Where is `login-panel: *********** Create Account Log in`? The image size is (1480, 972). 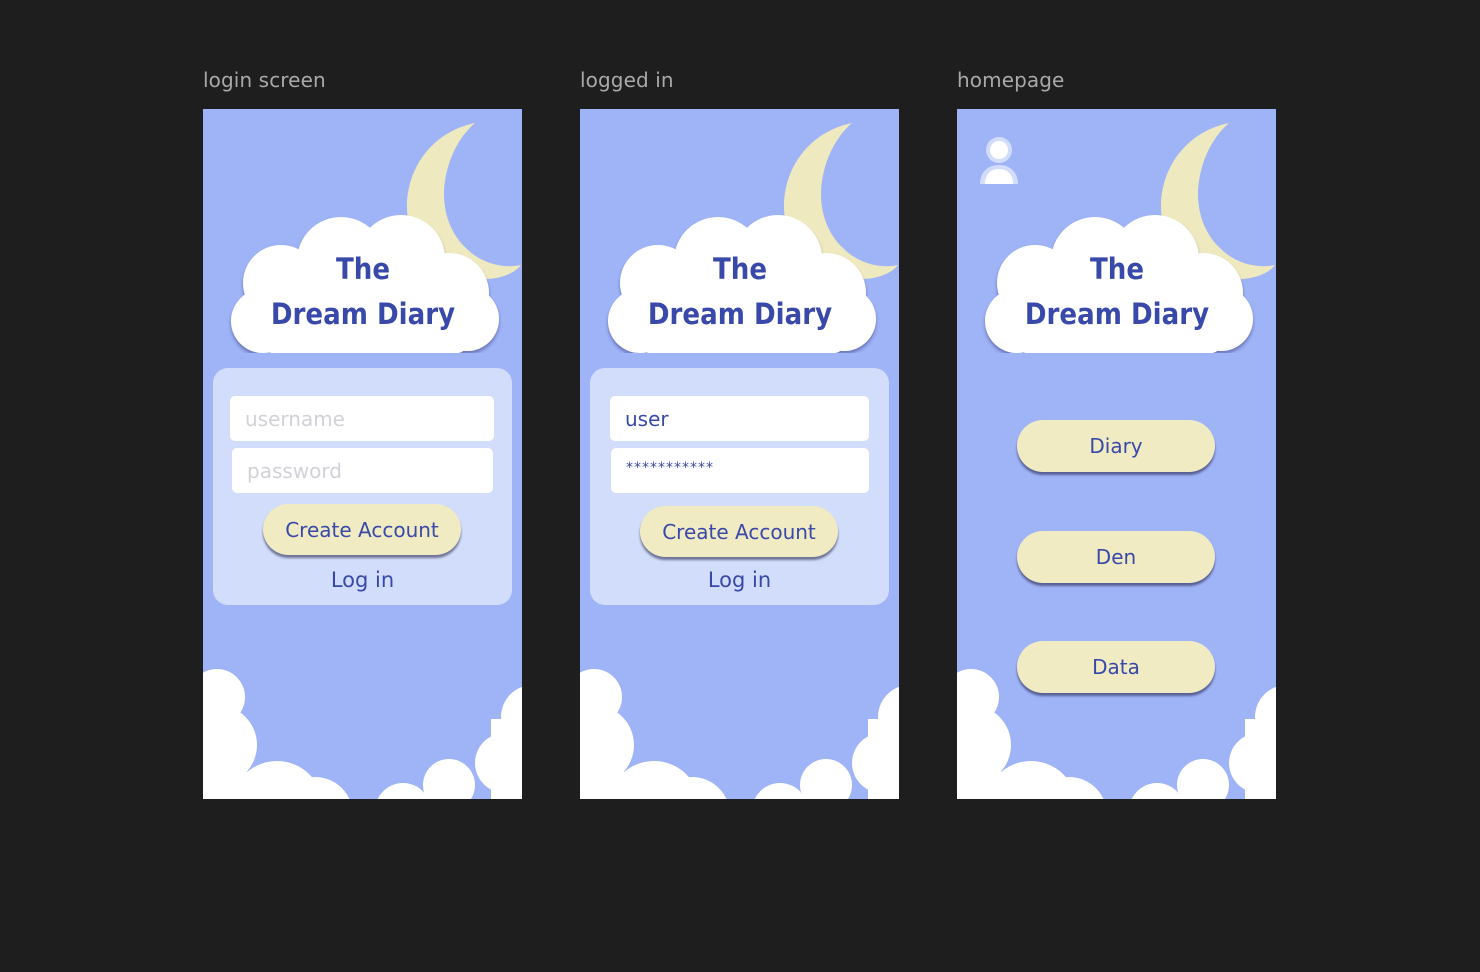 login-panel: *********** Create Account Log in is located at coordinates (739, 486).